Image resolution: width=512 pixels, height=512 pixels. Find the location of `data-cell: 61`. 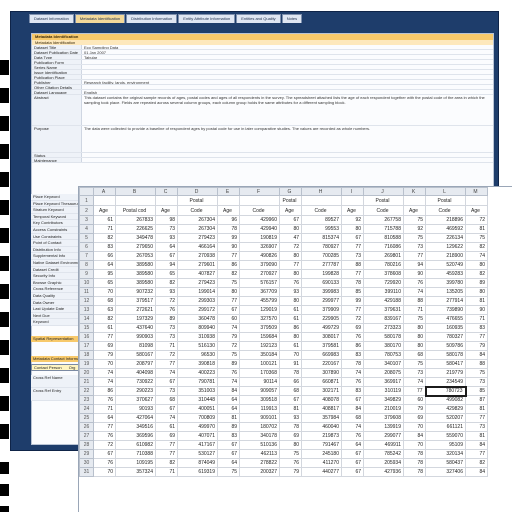

data-cell: 61 is located at coordinates (290, 310).